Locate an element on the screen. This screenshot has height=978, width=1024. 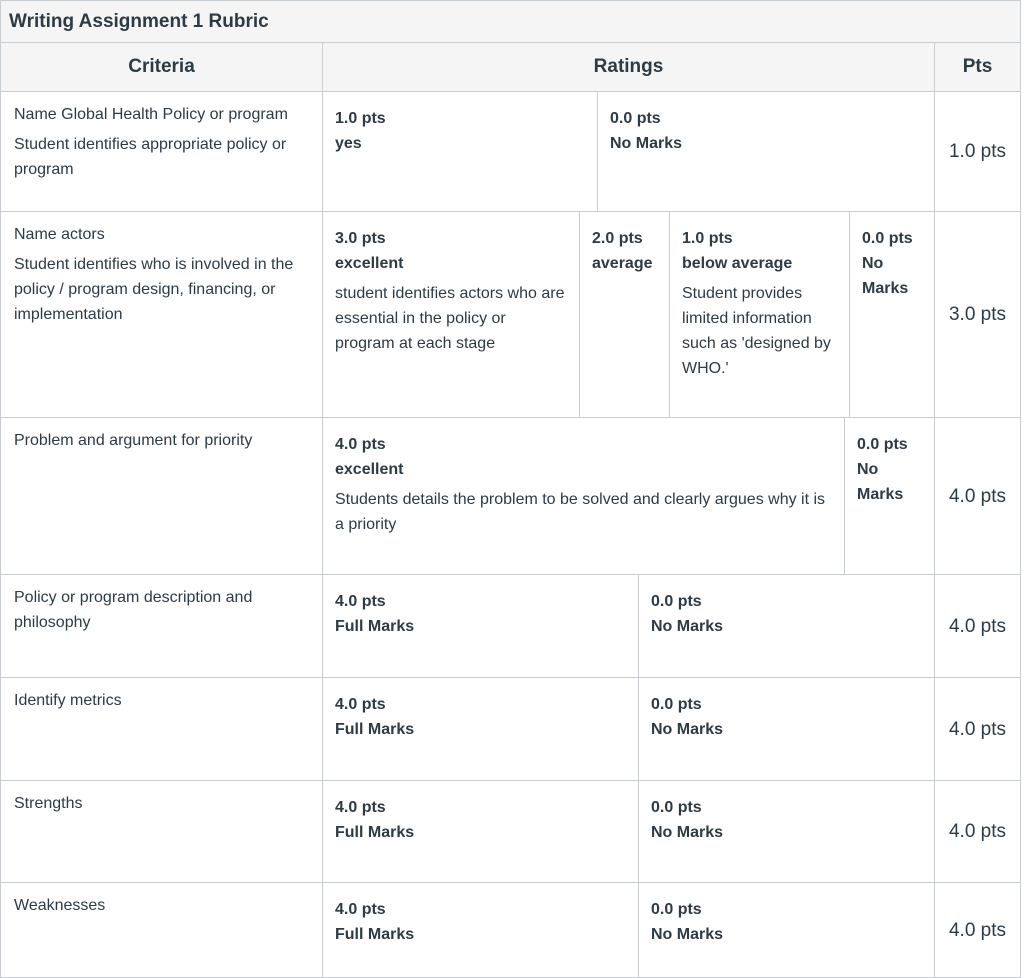
column-header-criteria: Criteria is located at coordinates (161, 67).